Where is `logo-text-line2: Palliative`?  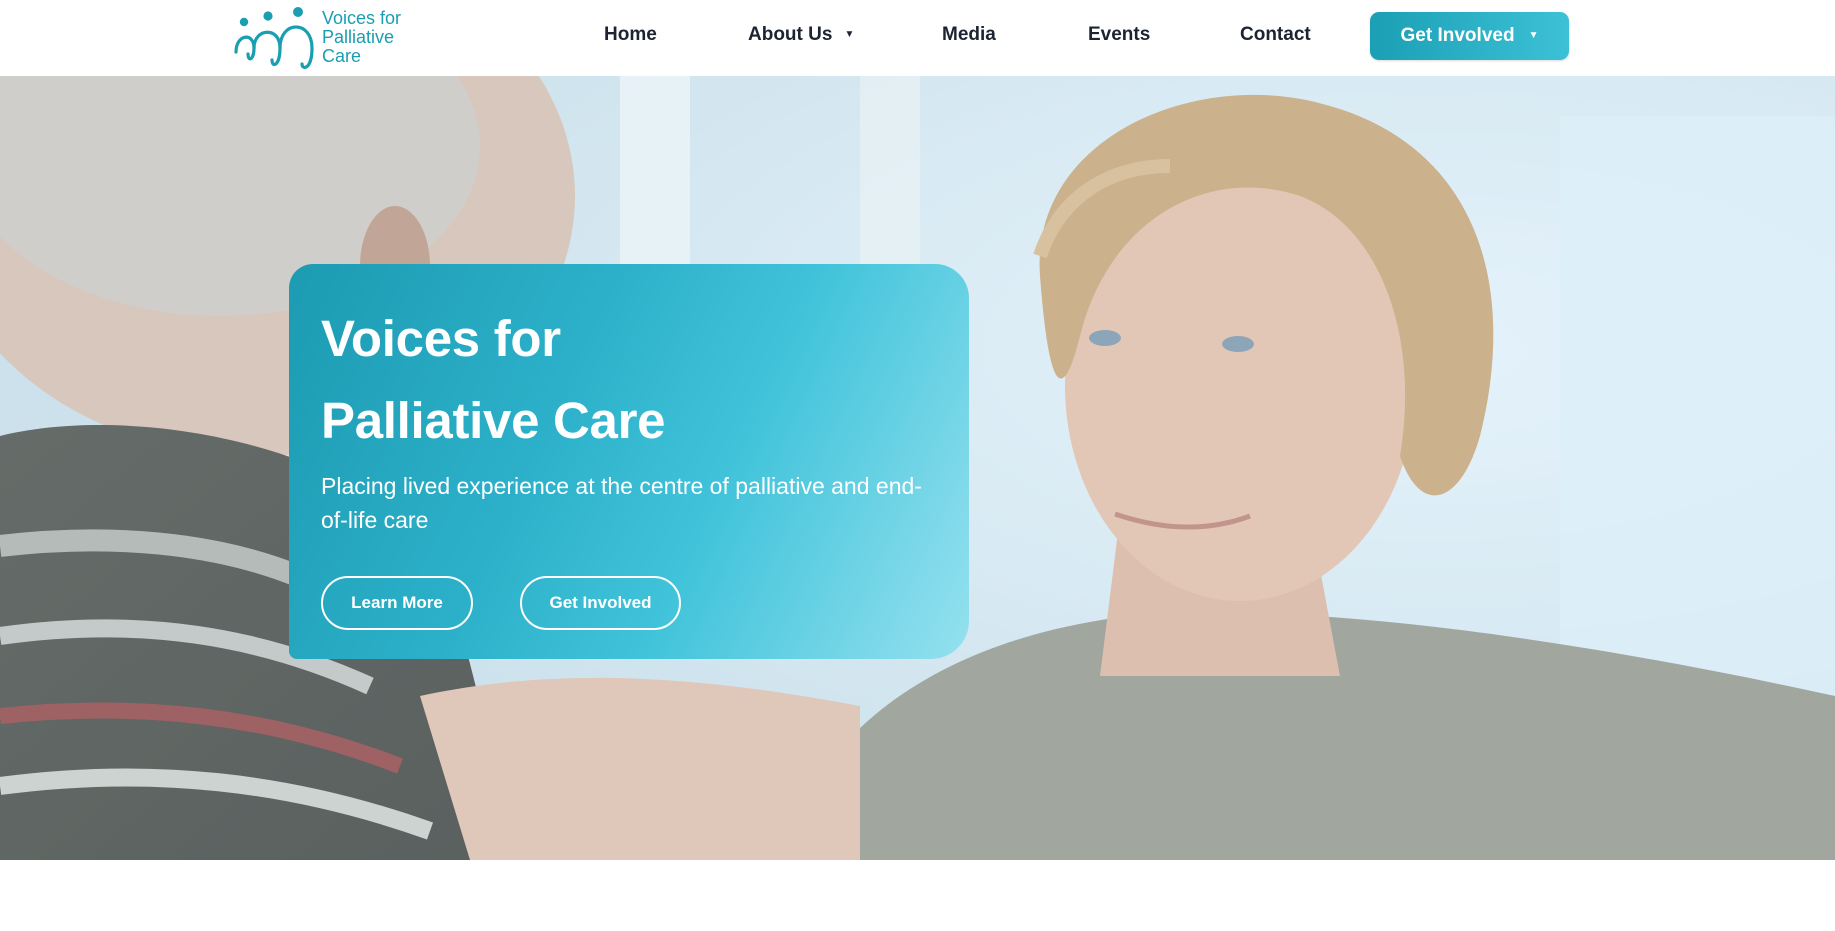 logo-text-line2: Palliative is located at coordinates (358, 36).